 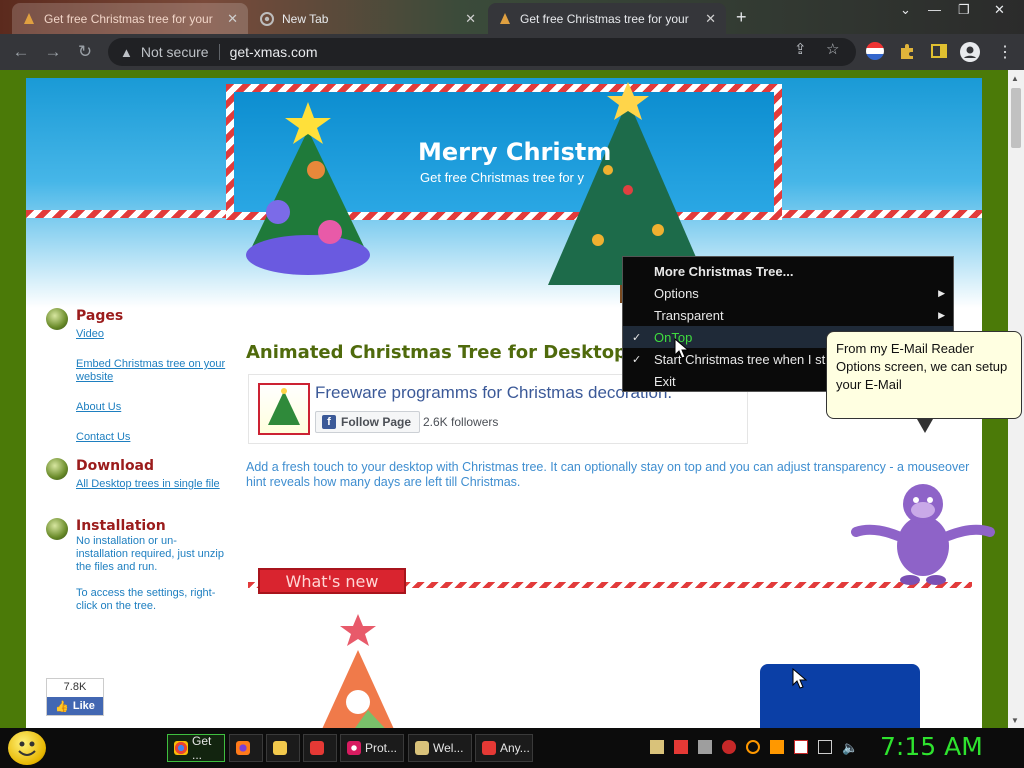 What do you see at coordinates (832, 49) in the screenshot?
I see `bookmark-star-icon: ☆` at bounding box center [832, 49].